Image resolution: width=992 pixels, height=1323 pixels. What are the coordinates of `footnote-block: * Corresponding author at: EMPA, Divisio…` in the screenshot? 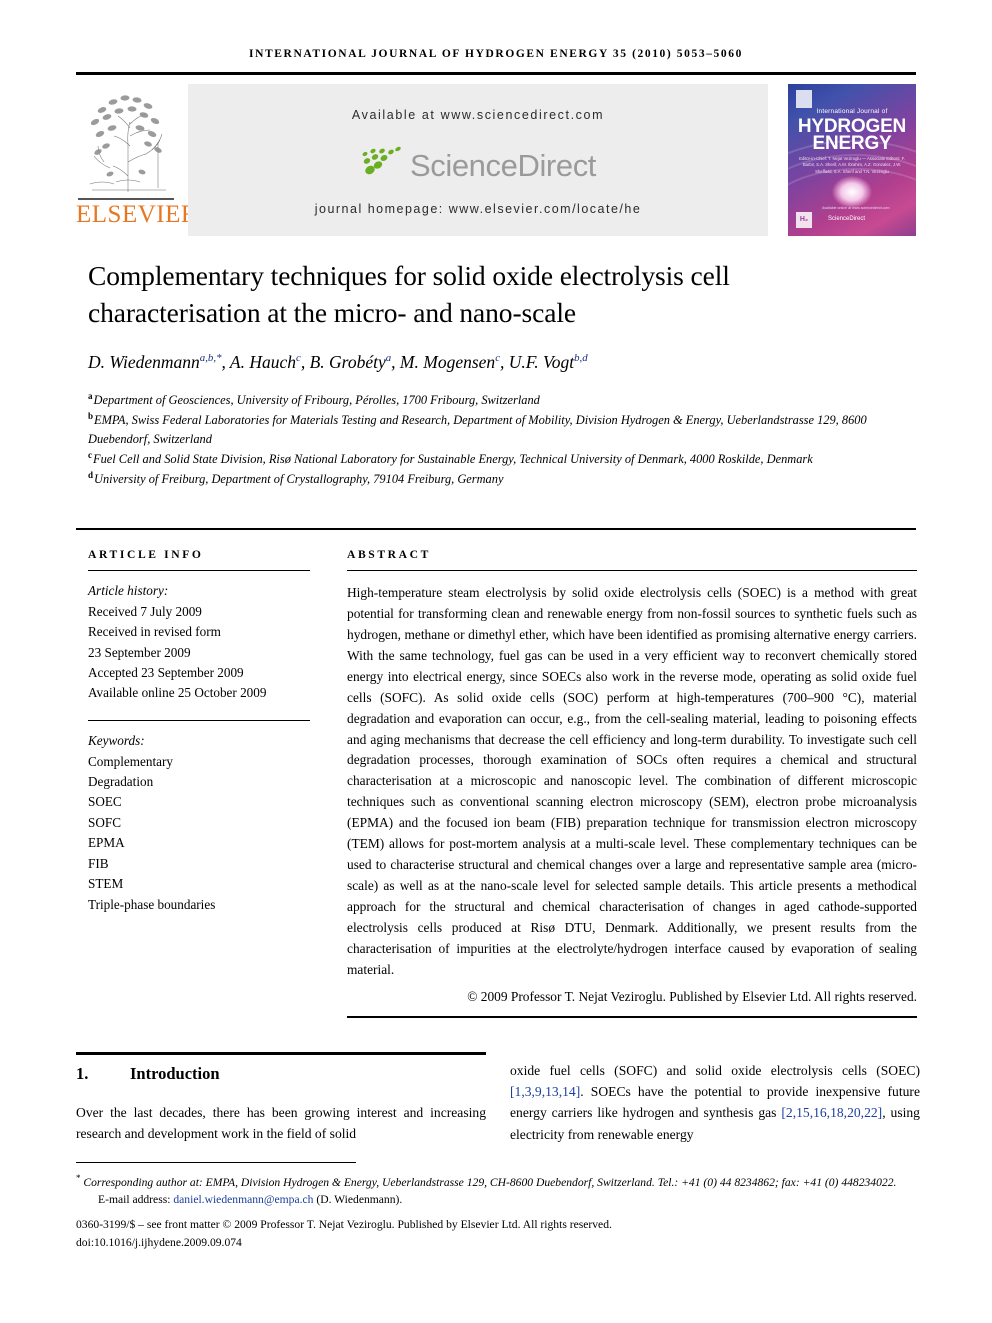 It's located at (498, 1211).